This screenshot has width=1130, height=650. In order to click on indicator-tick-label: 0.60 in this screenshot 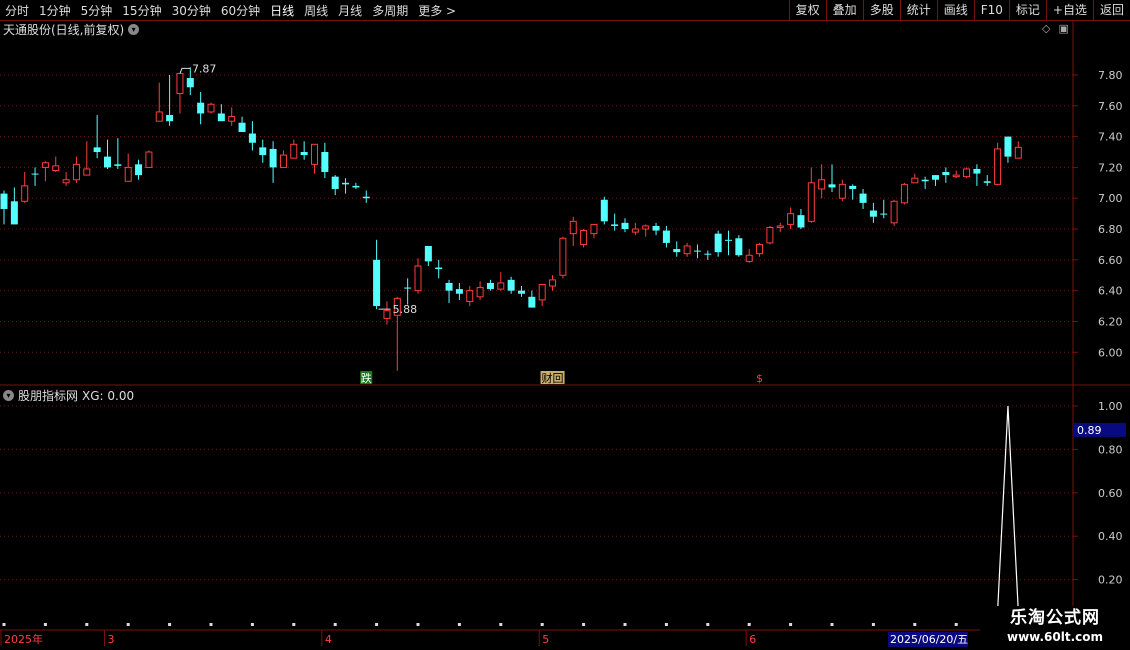, I will do `click(1110, 493)`.